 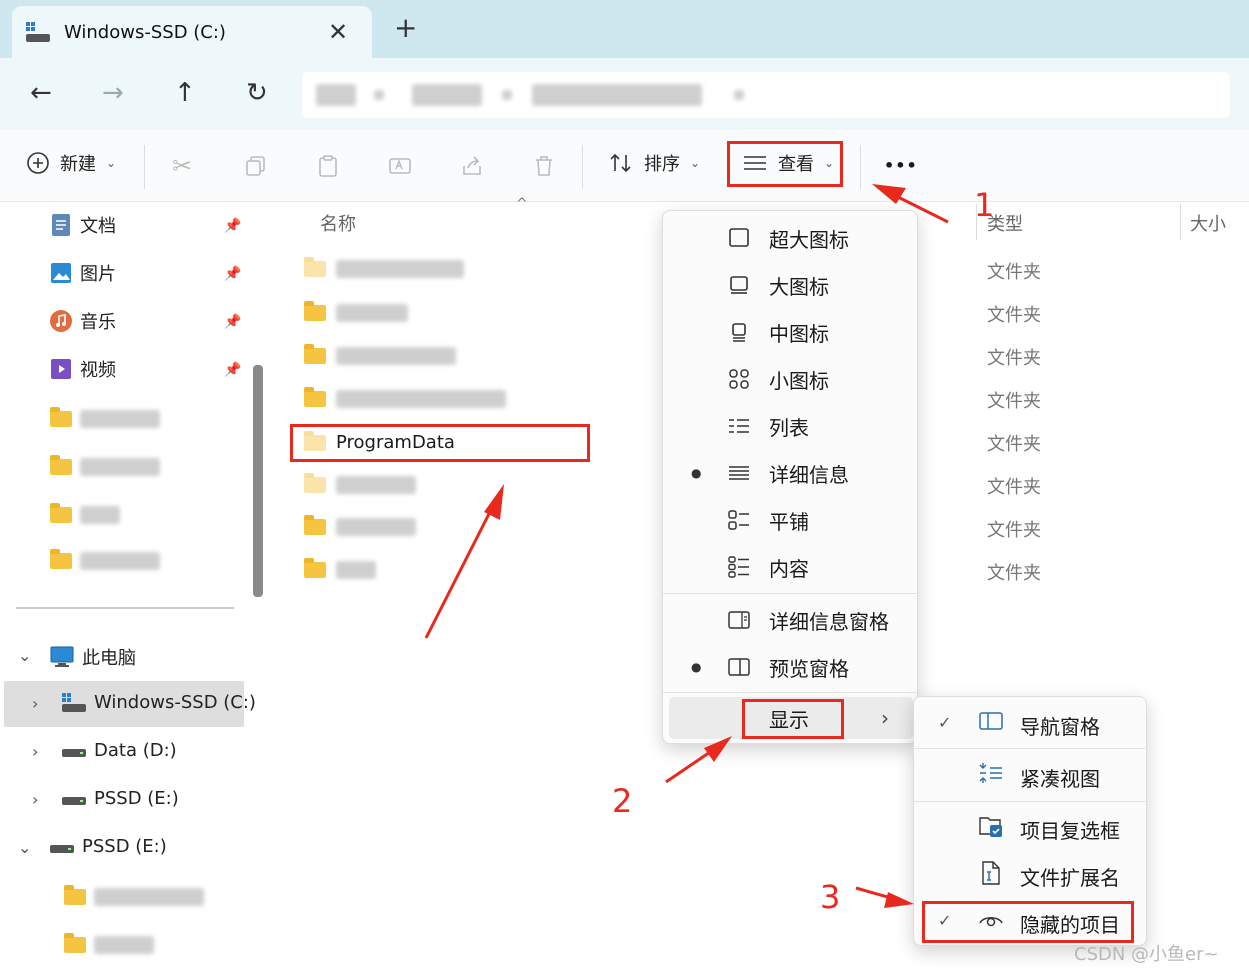 I want to click on menu-item-medium-icons: 中图标, so click(x=791, y=332).